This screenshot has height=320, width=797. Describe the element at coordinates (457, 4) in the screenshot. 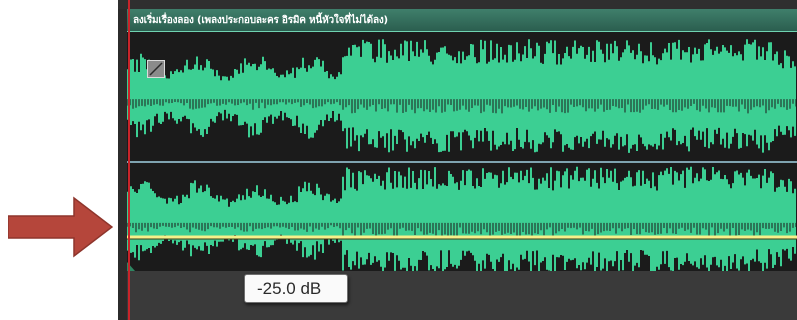

I see `editor-topbar` at that location.